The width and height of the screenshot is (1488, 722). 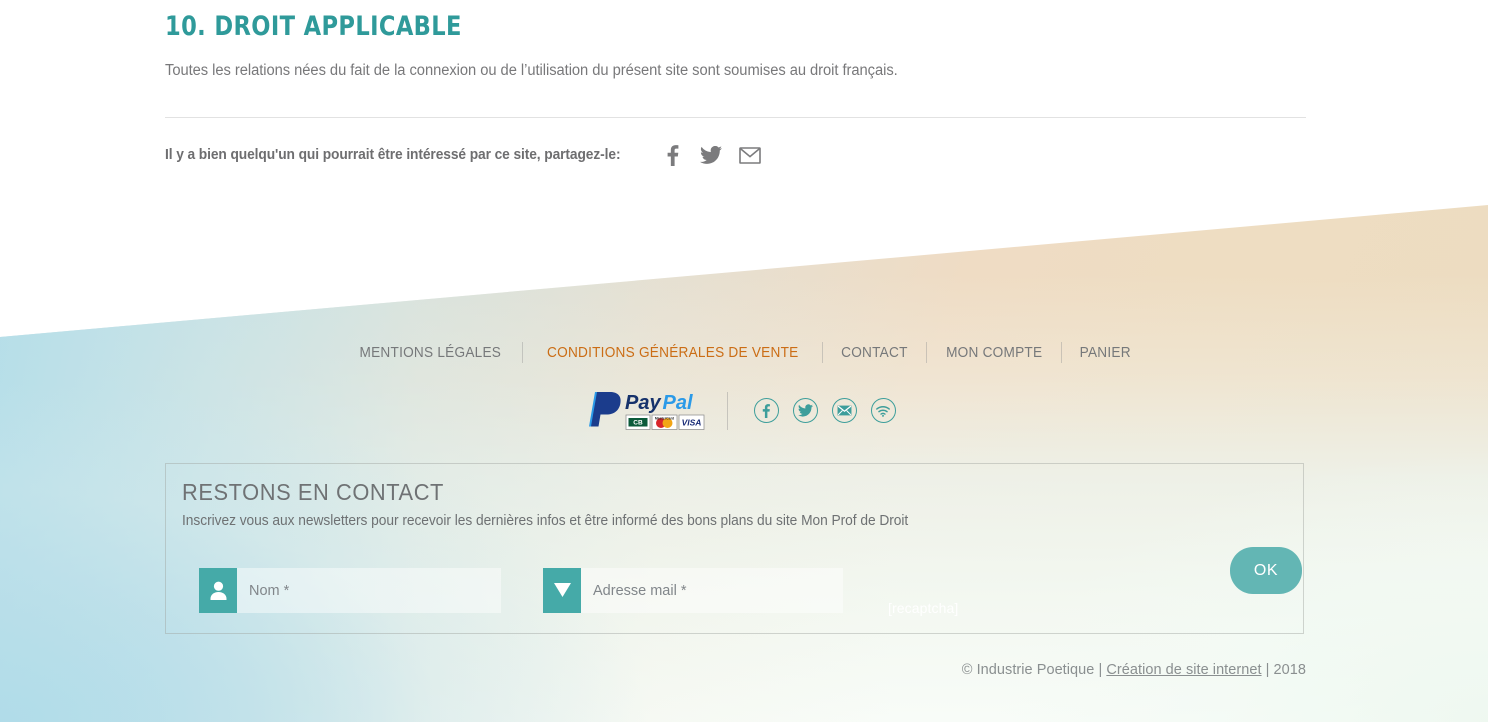 I want to click on paypal-logo: Pay Pal CB MasterCard VISA, so click(x=646, y=411).